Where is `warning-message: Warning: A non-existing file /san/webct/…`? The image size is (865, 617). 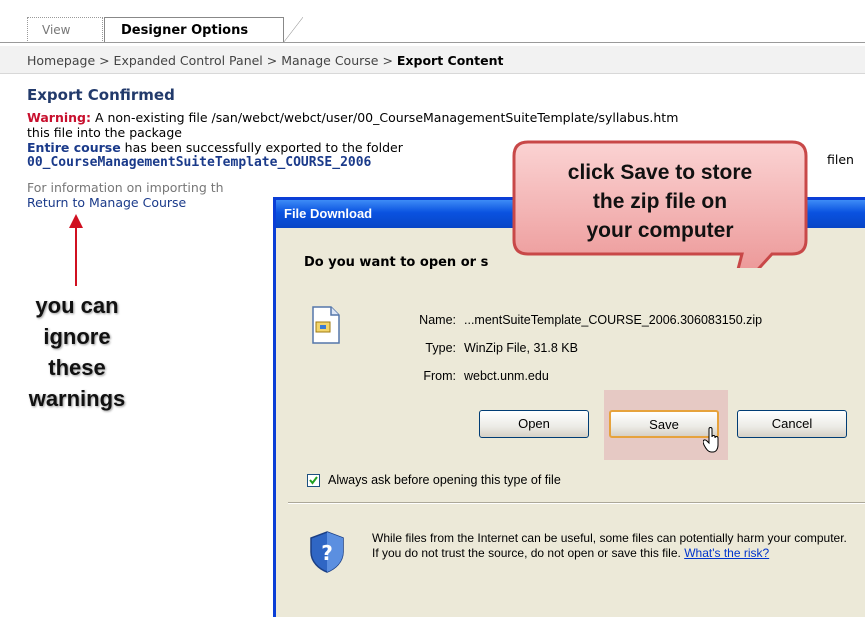
warning-message: Warning: A non-existing file /san/webct/… is located at coordinates (446, 117).